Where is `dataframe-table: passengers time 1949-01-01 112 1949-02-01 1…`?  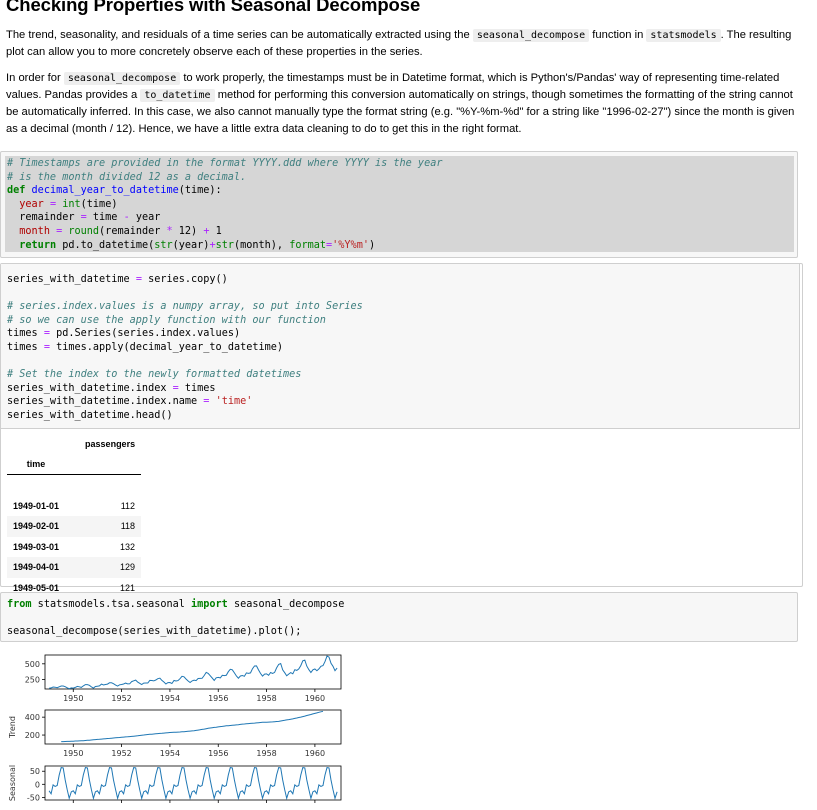
dataframe-table: passengers time 1949-01-01 112 1949-02-01 1… is located at coordinates (74, 516).